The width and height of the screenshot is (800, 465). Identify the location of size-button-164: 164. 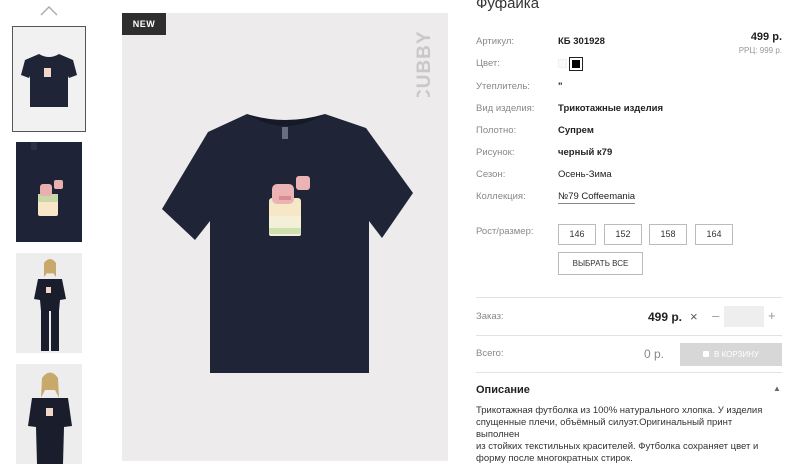
(714, 234).